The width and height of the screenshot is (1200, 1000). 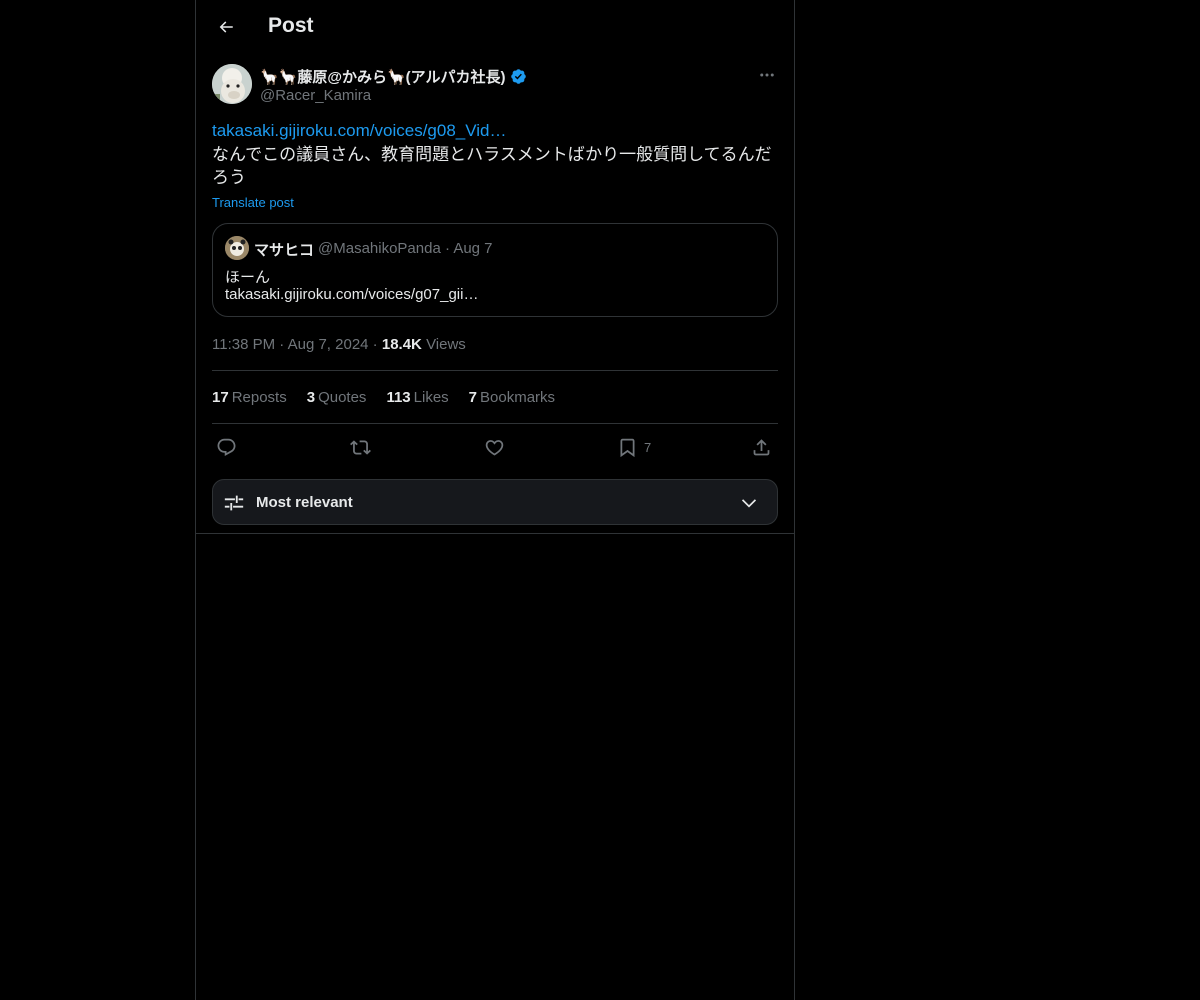 I want to click on views-label: Views, so click(x=446, y=344).